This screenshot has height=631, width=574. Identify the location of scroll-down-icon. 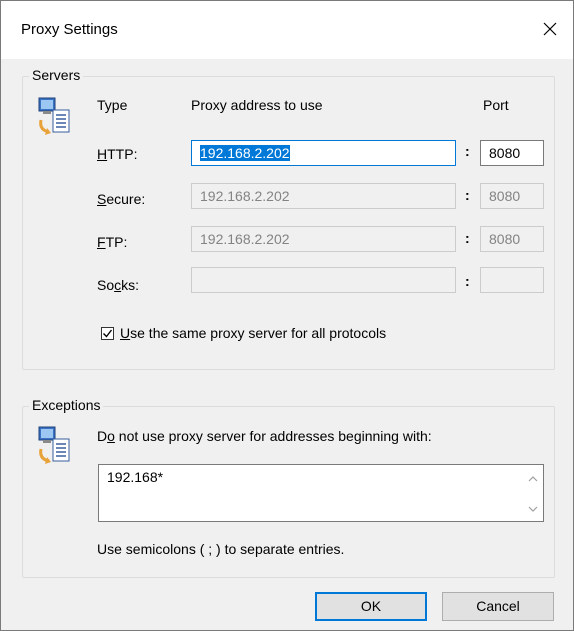
(533, 509).